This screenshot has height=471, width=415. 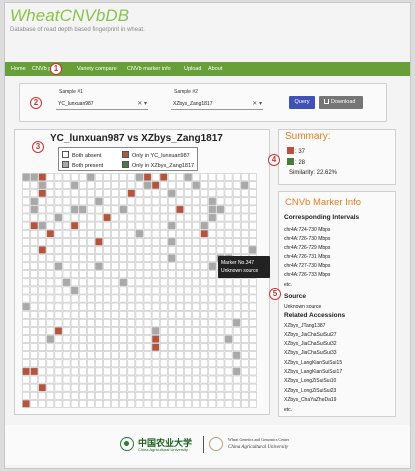 What do you see at coordinates (215, 69) in the screenshot?
I see `nav-about: About` at bounding box center [215, 69].